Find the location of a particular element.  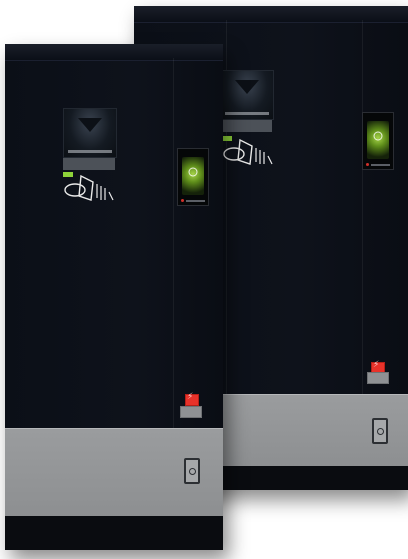

front-cabinet-top-strip is located at coordinates (114, 52).